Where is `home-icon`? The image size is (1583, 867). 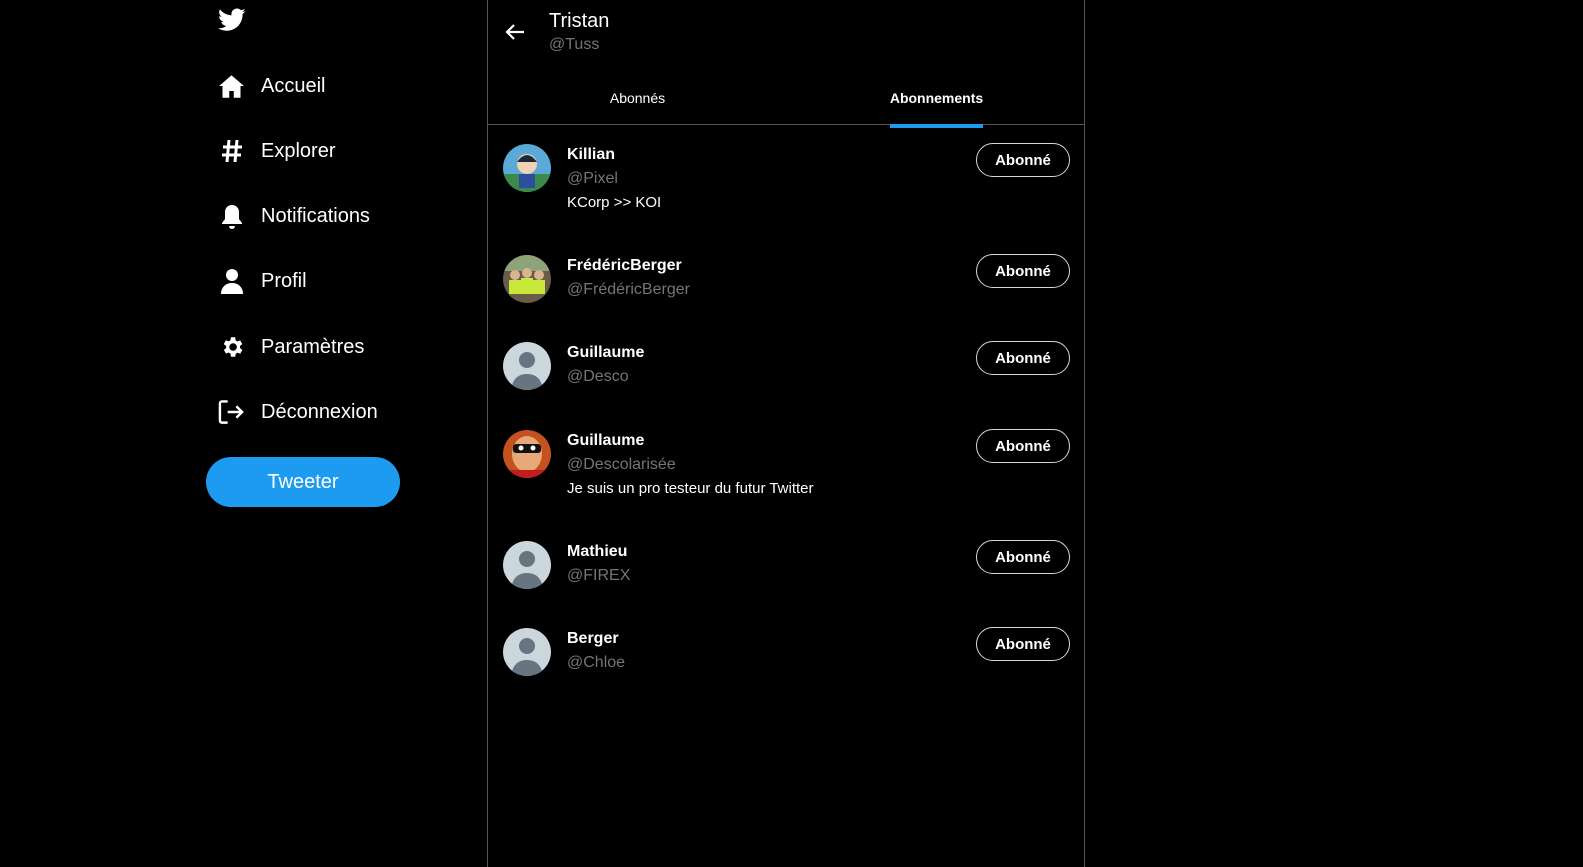
home-icon is located at coordinates (231, 86).